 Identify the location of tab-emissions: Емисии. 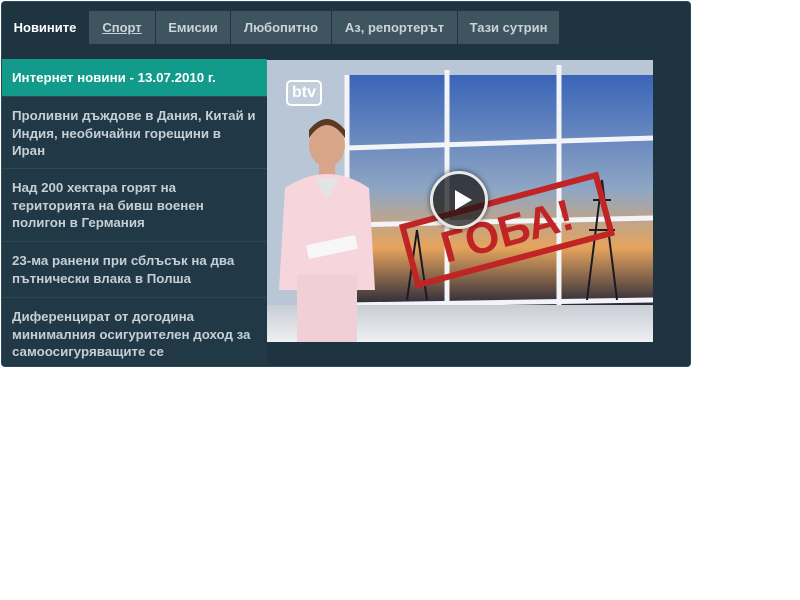
(193, 27).